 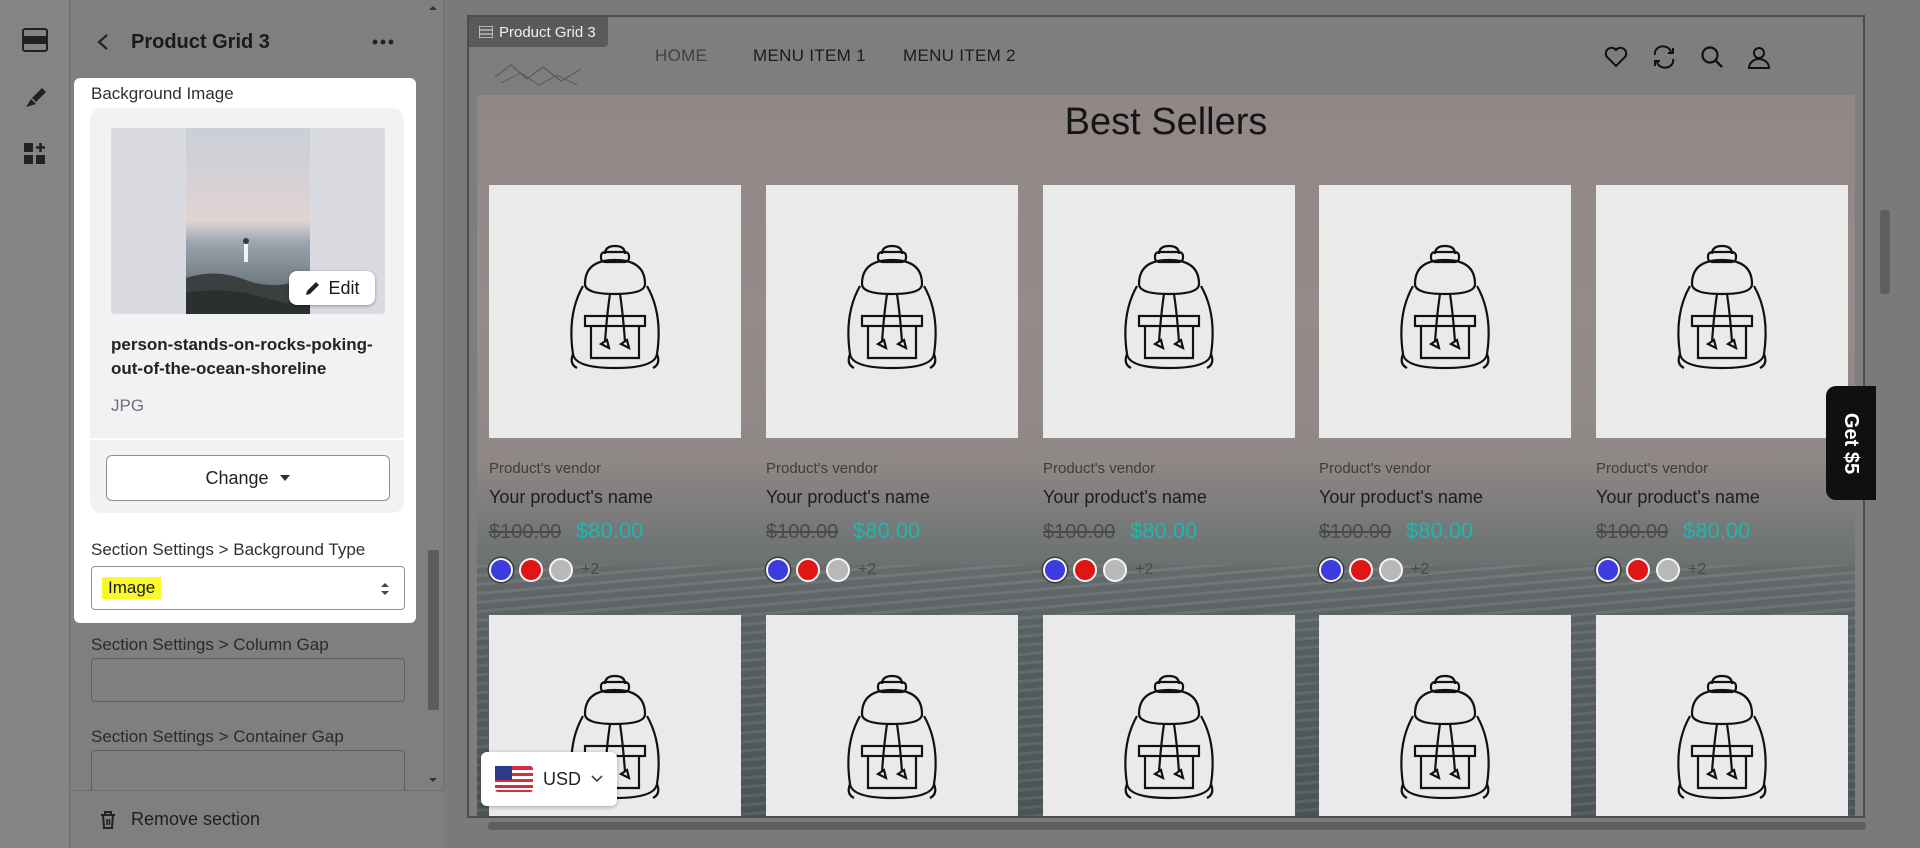 I want to click on change-image-button: Change, so click(x=248, y=478).